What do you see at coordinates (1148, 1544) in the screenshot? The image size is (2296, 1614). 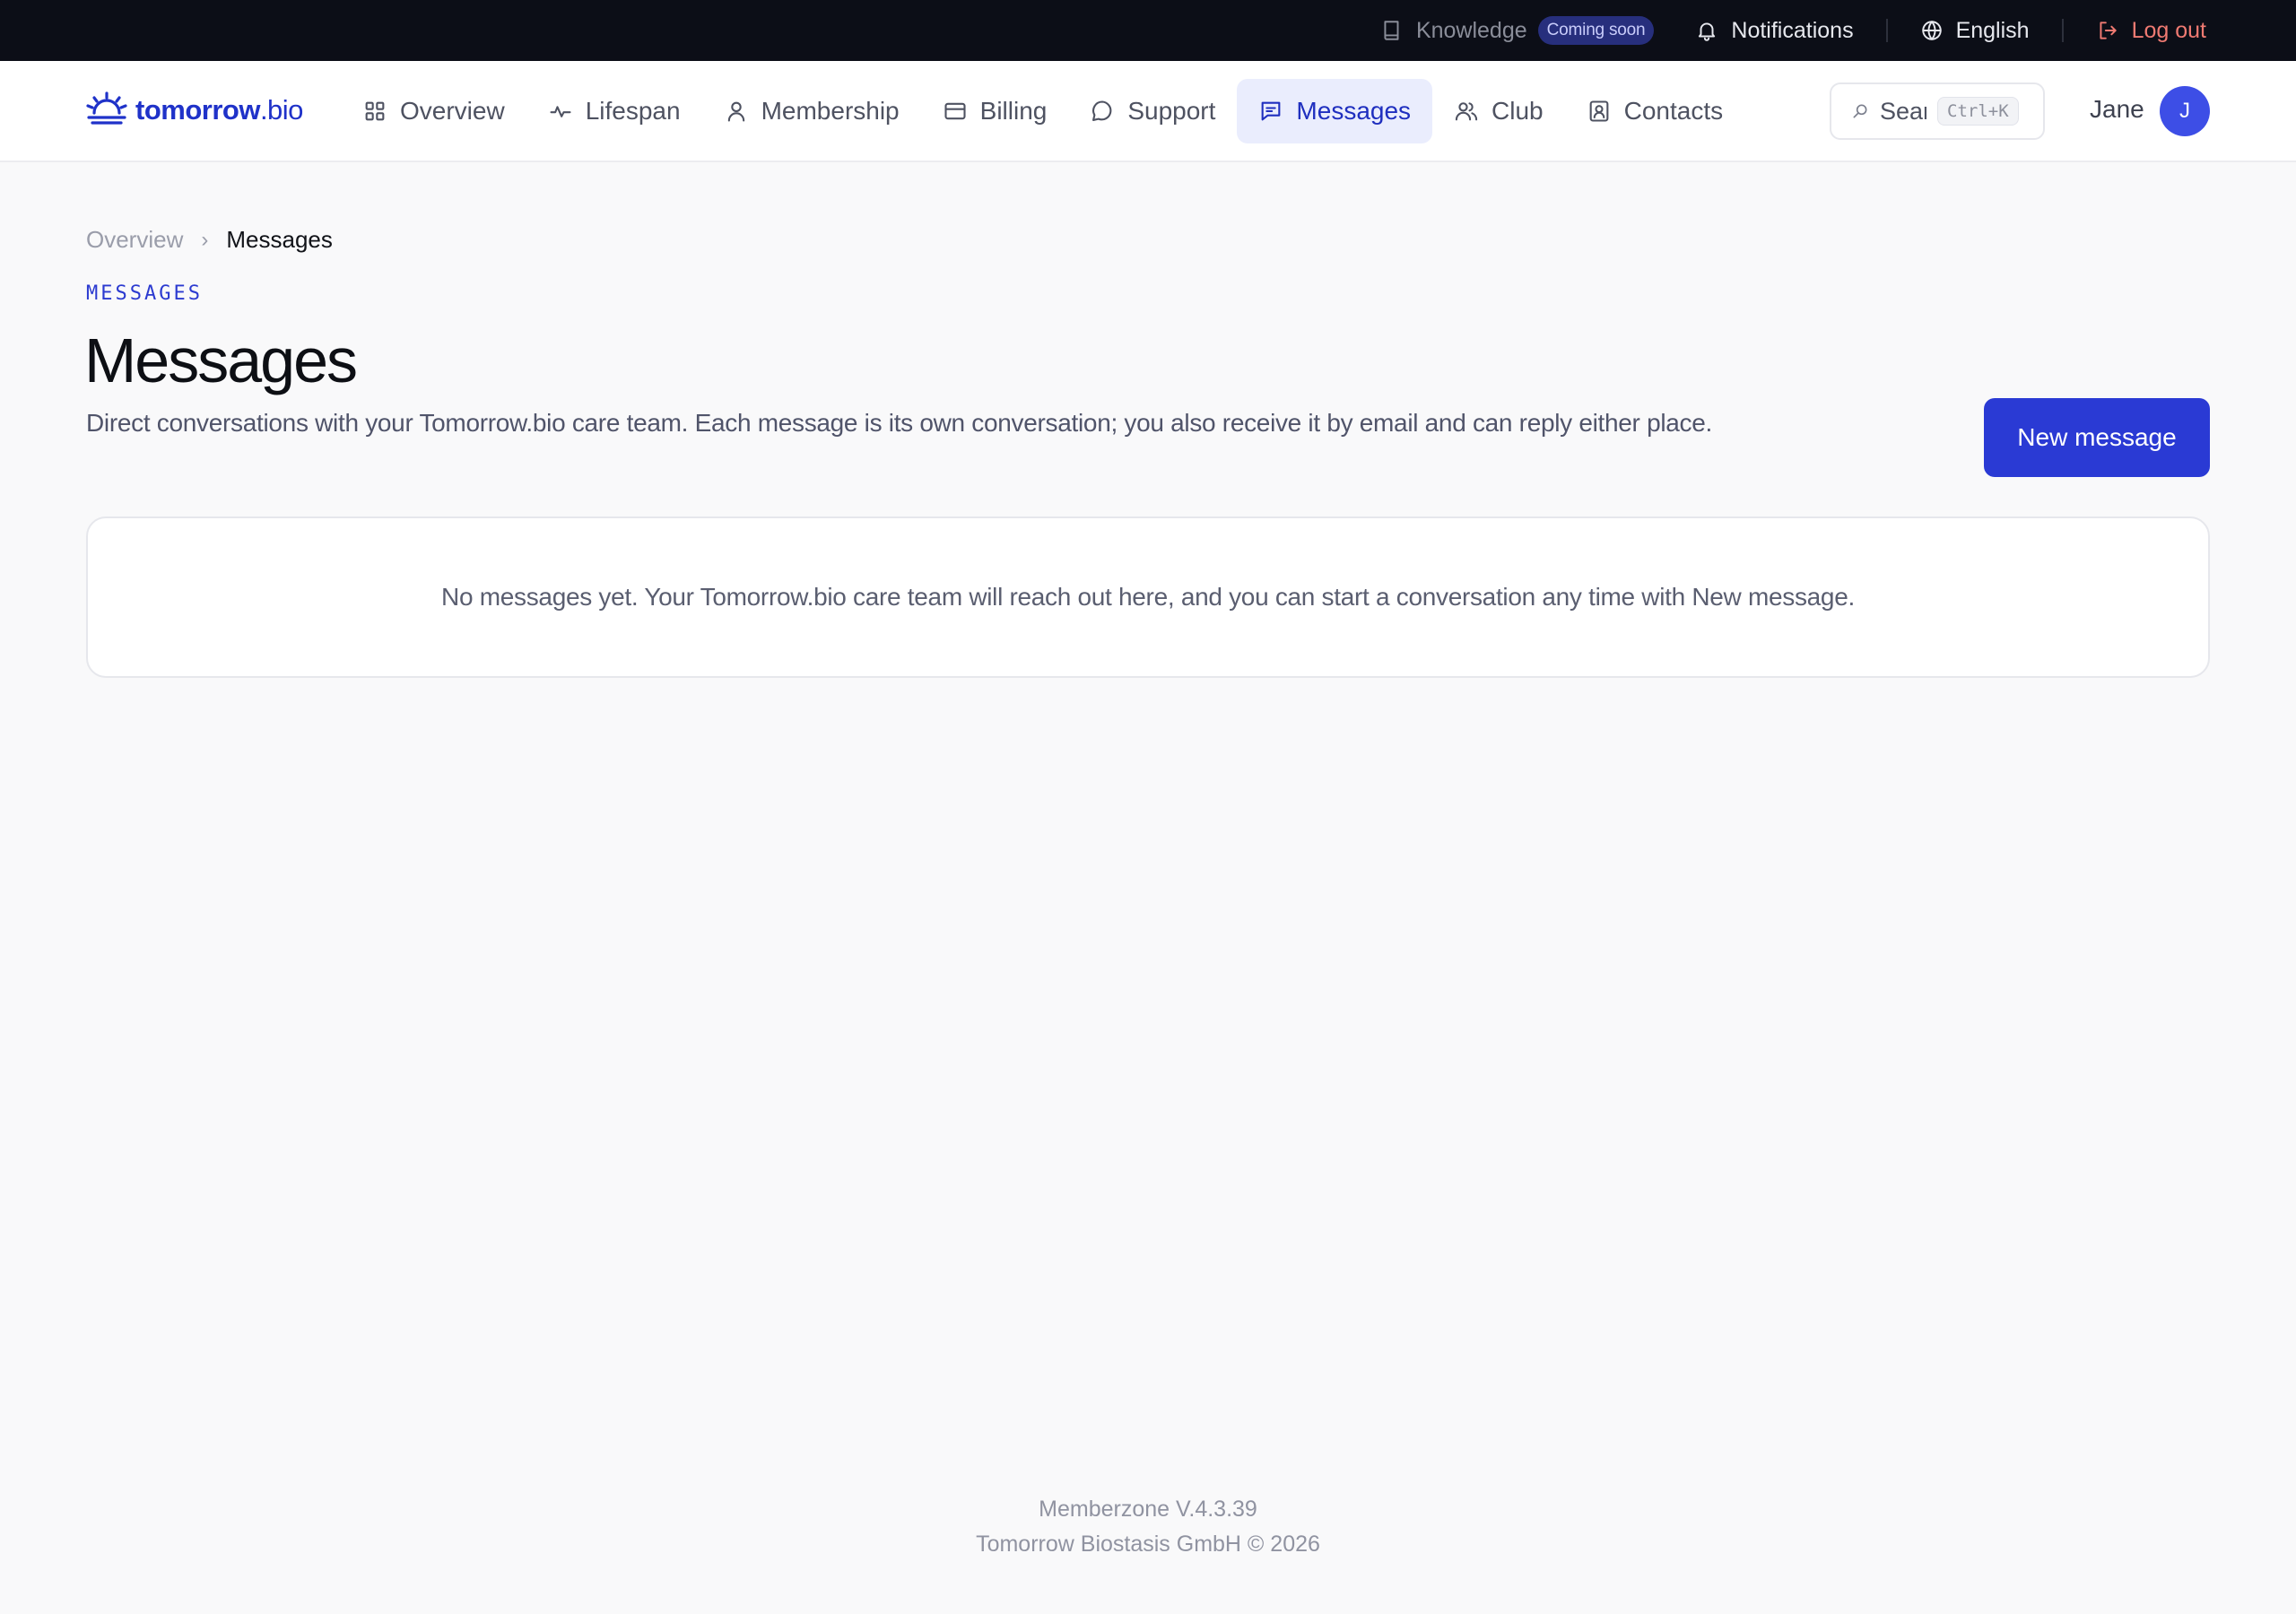 I see `footer-copyright: Tomorrow Biostasis GmbH © 2026` at bounding box center [1148, 1544].